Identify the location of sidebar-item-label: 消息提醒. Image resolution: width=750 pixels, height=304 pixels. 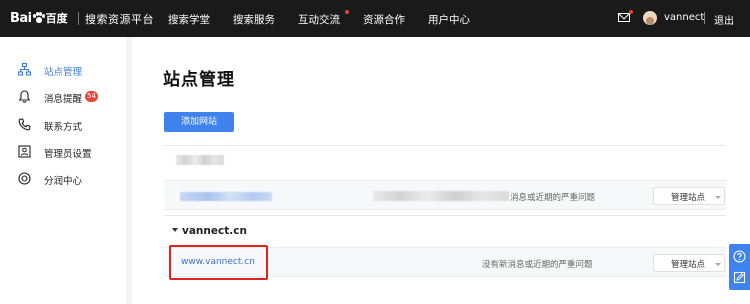
(63, 99).